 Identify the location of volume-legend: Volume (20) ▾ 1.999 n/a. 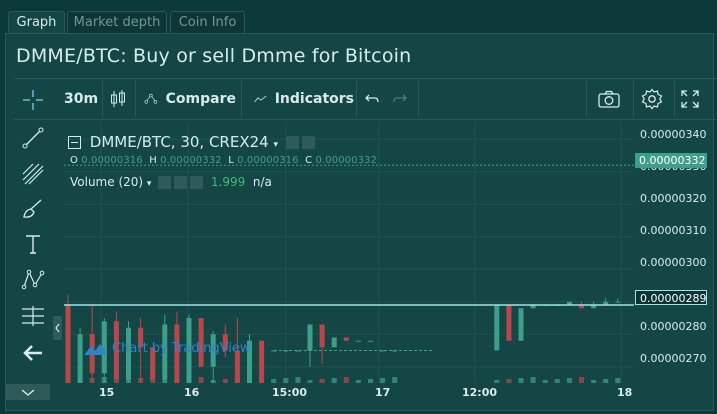
(171, 182).